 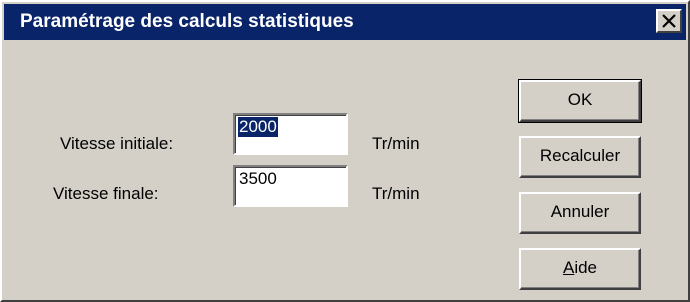 What do you see at coordinates (396, 143) in the screenshot?
I see `initial-speed-unit: Tr/min` at bounding box center [396, 143].